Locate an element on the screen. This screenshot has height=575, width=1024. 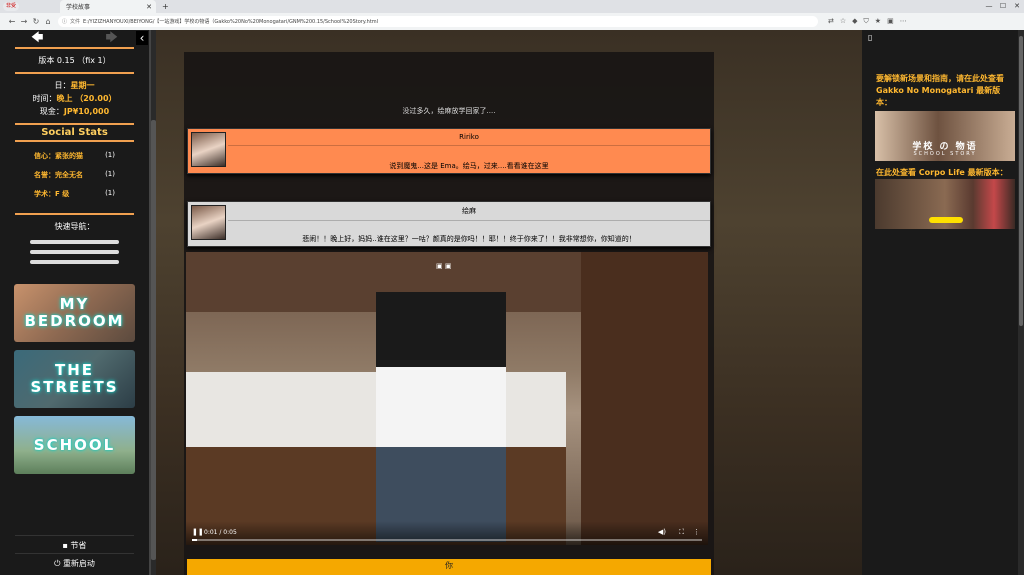
forward-icon: → is located at coordinates (24, 21).